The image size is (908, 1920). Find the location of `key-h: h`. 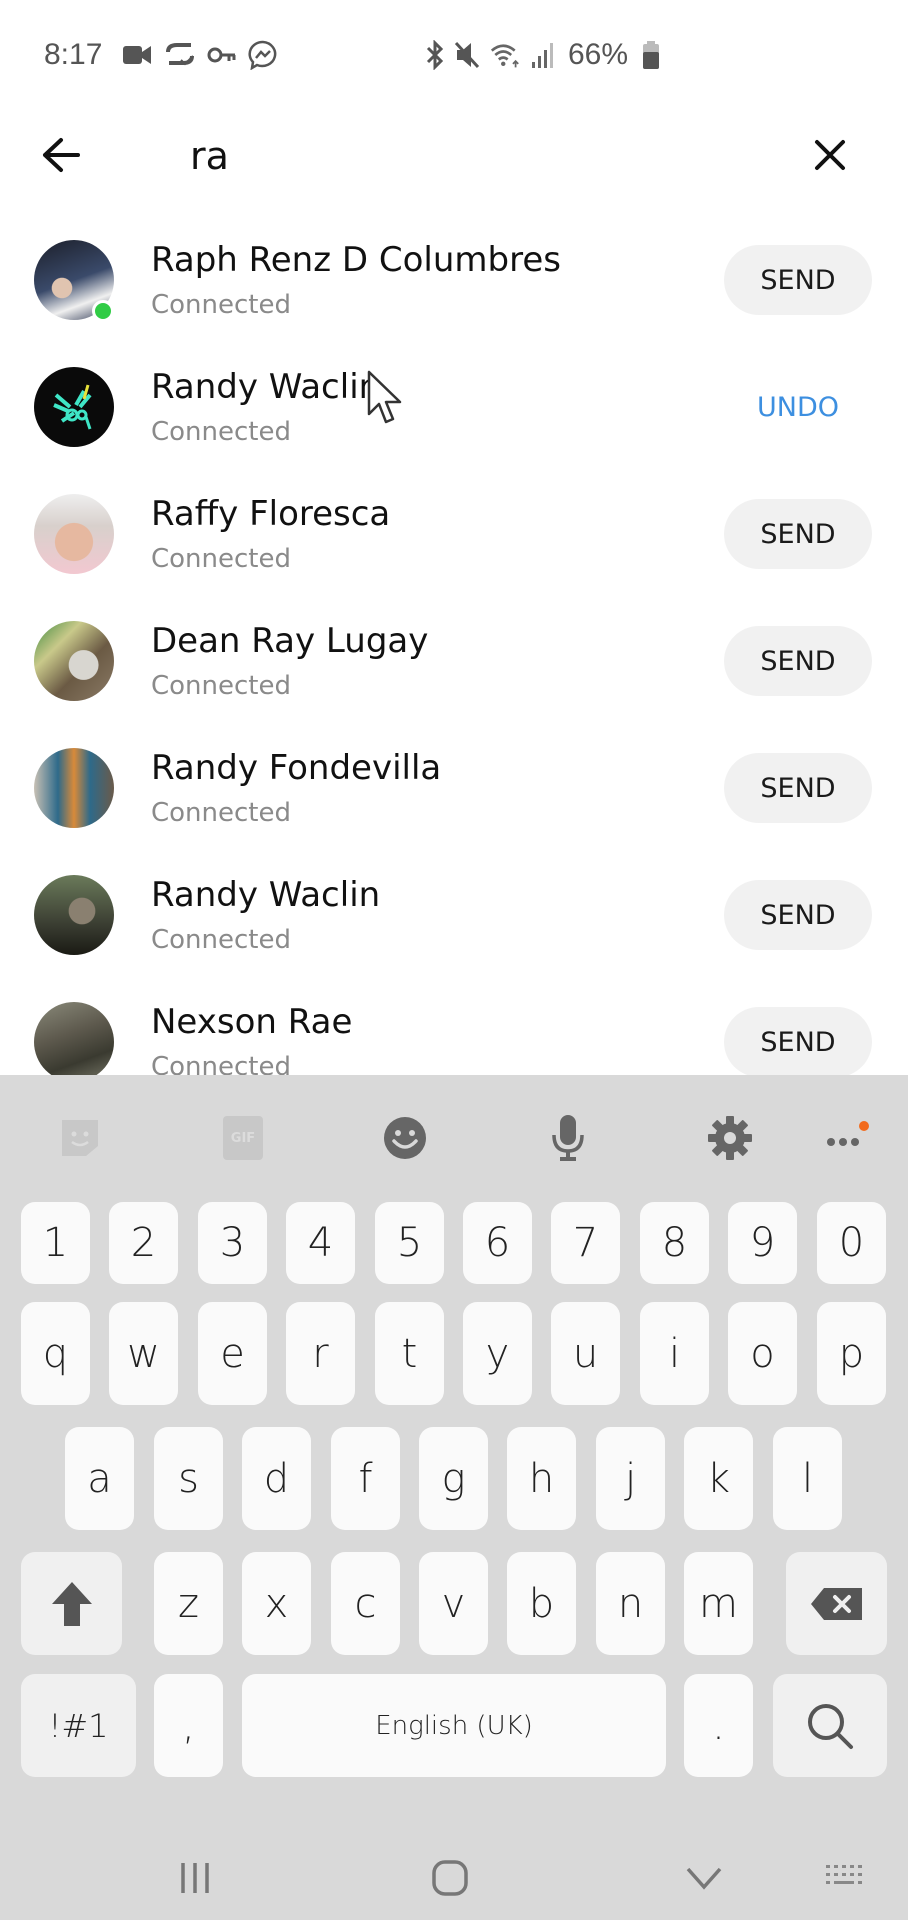

key-h: h is located at coordinates (541, 1478).